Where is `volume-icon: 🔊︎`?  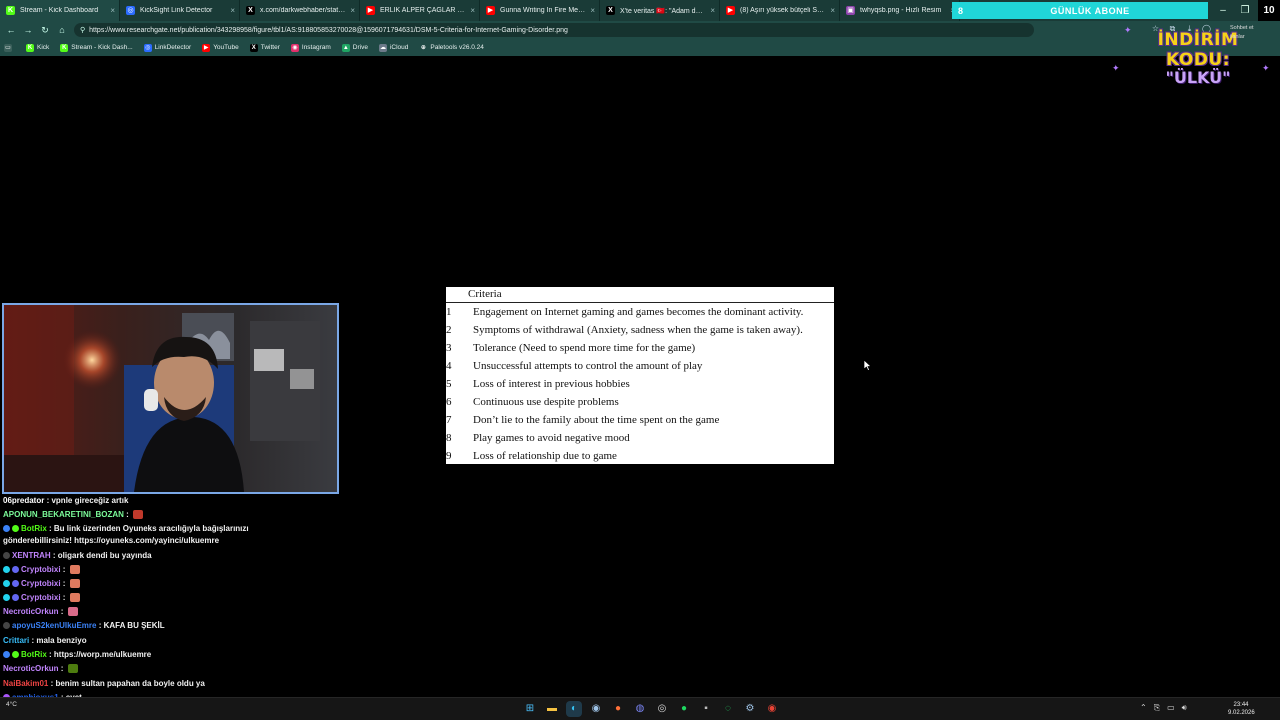 volume-icon: 🔊︎ is located at coordinates (1184, 708).